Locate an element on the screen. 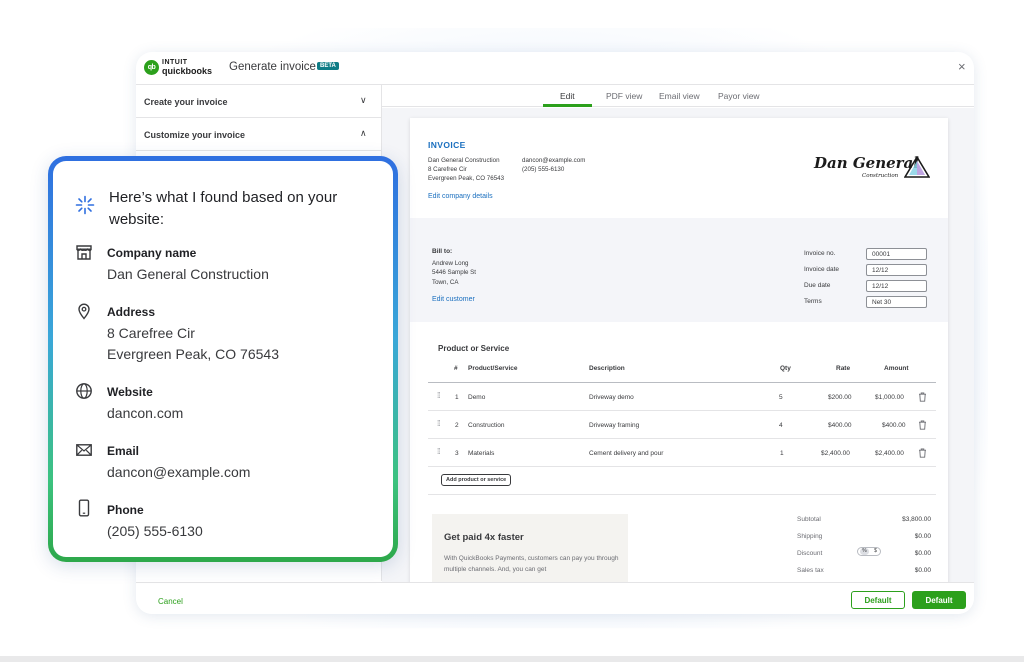 This screenshot has width=1024, height=662. website-value: dancon.com is located at coordinates (145, 413).